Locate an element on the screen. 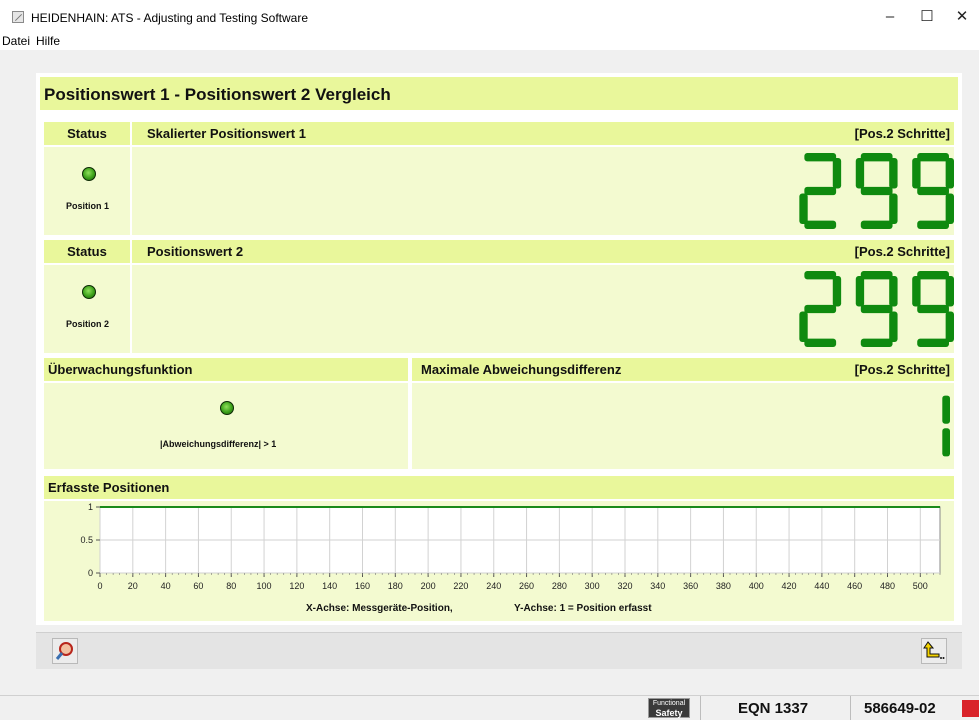  deviation-led is located at coordinates (227, 408).